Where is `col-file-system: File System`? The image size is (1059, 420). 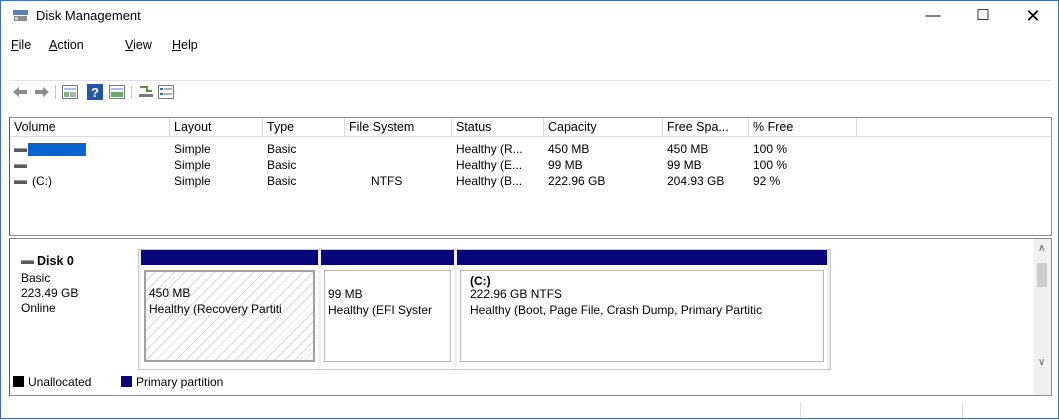
col-file-system: File System is located at coordinates (398, 127).